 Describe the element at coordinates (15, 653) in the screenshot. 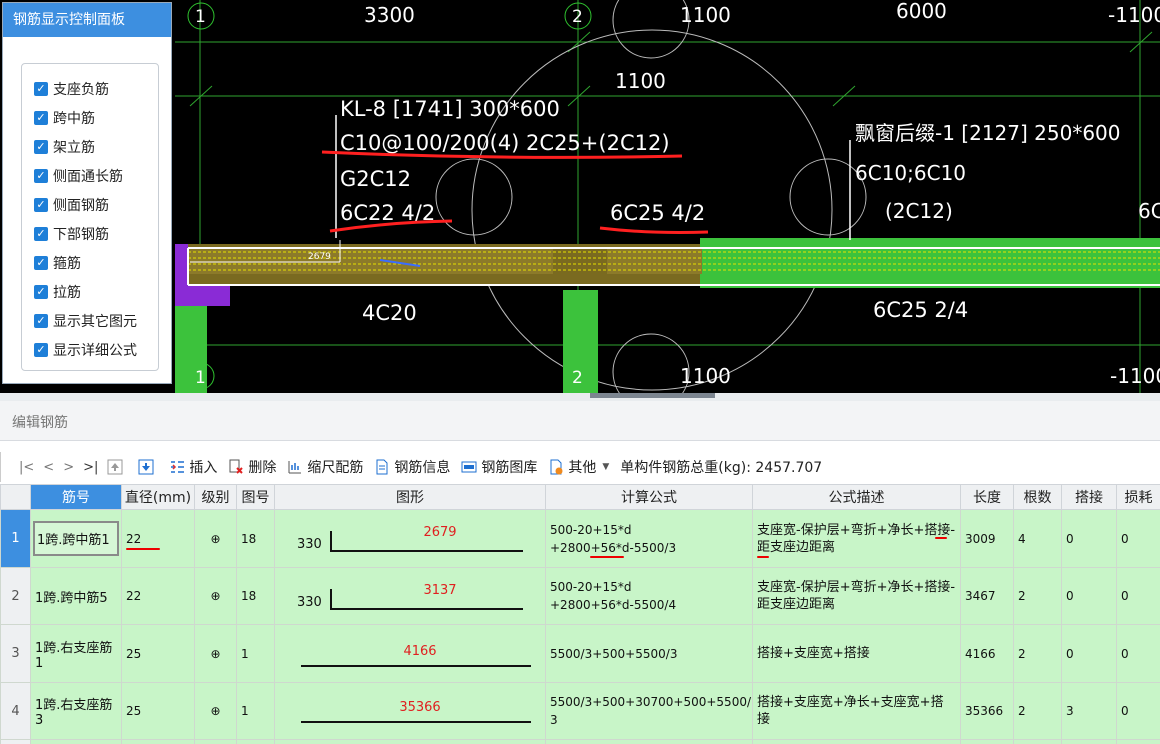

I see `row-number: 3` at that location.